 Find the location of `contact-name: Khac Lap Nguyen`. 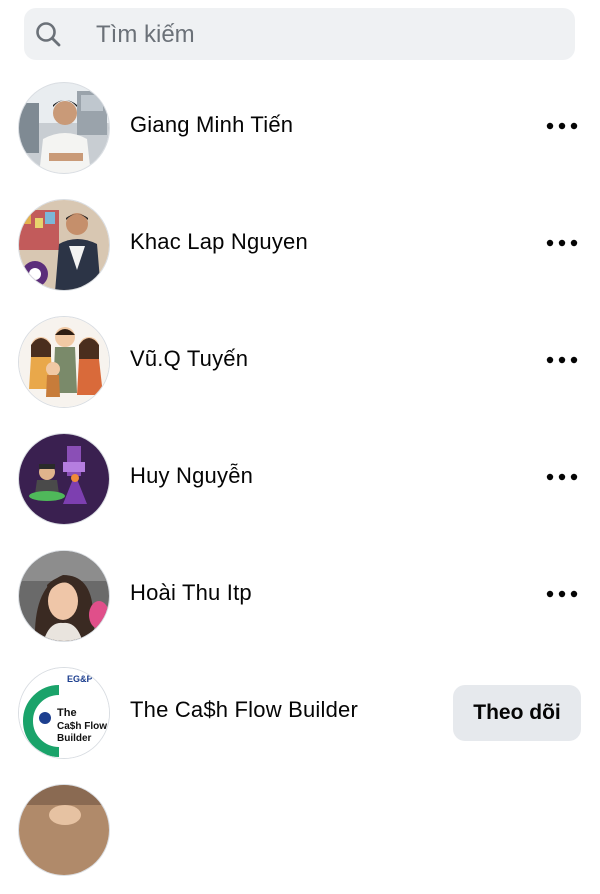

contact-name: Khac Lap Nguyen is located at coordinates (219, 242).